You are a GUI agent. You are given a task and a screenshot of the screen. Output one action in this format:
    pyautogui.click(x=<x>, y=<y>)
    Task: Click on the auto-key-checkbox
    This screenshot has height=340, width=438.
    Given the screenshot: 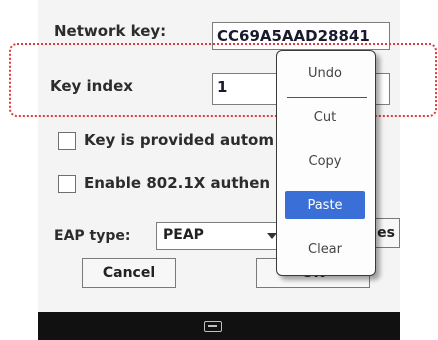 What is the action you would take?
    pyautogui.click(x=67, y=141)
    